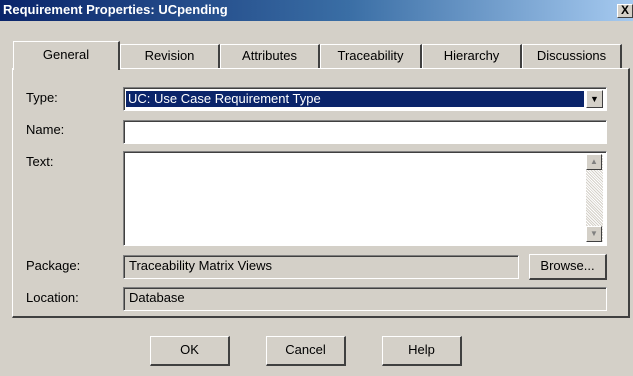 This screenshot has height=376, width=633. Describe the element at coordinates (115, 9) in the screenshot. I see `window-title: Requirement Properties: UCpending` at that location.